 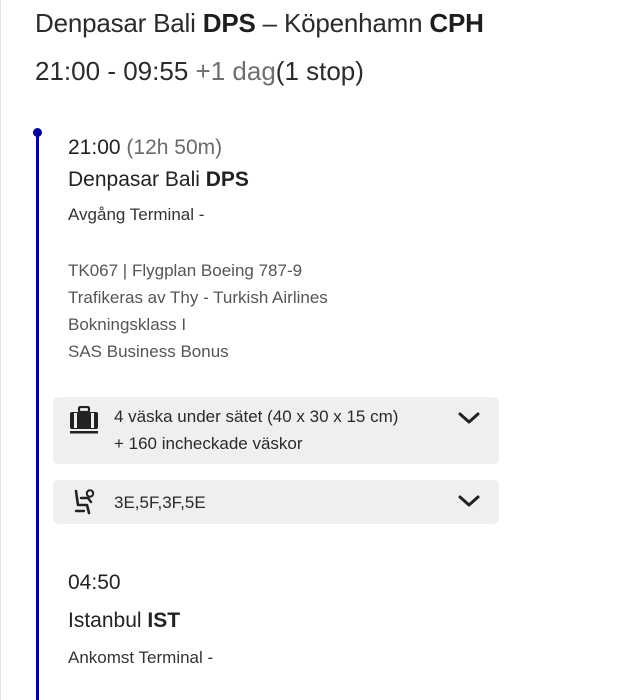 What do you see at coordinates (198, 297) in the screenshot?
I see `operated-by: Trafikeras av Thy - Turkish Airlines` at bounding box center [198, 297].